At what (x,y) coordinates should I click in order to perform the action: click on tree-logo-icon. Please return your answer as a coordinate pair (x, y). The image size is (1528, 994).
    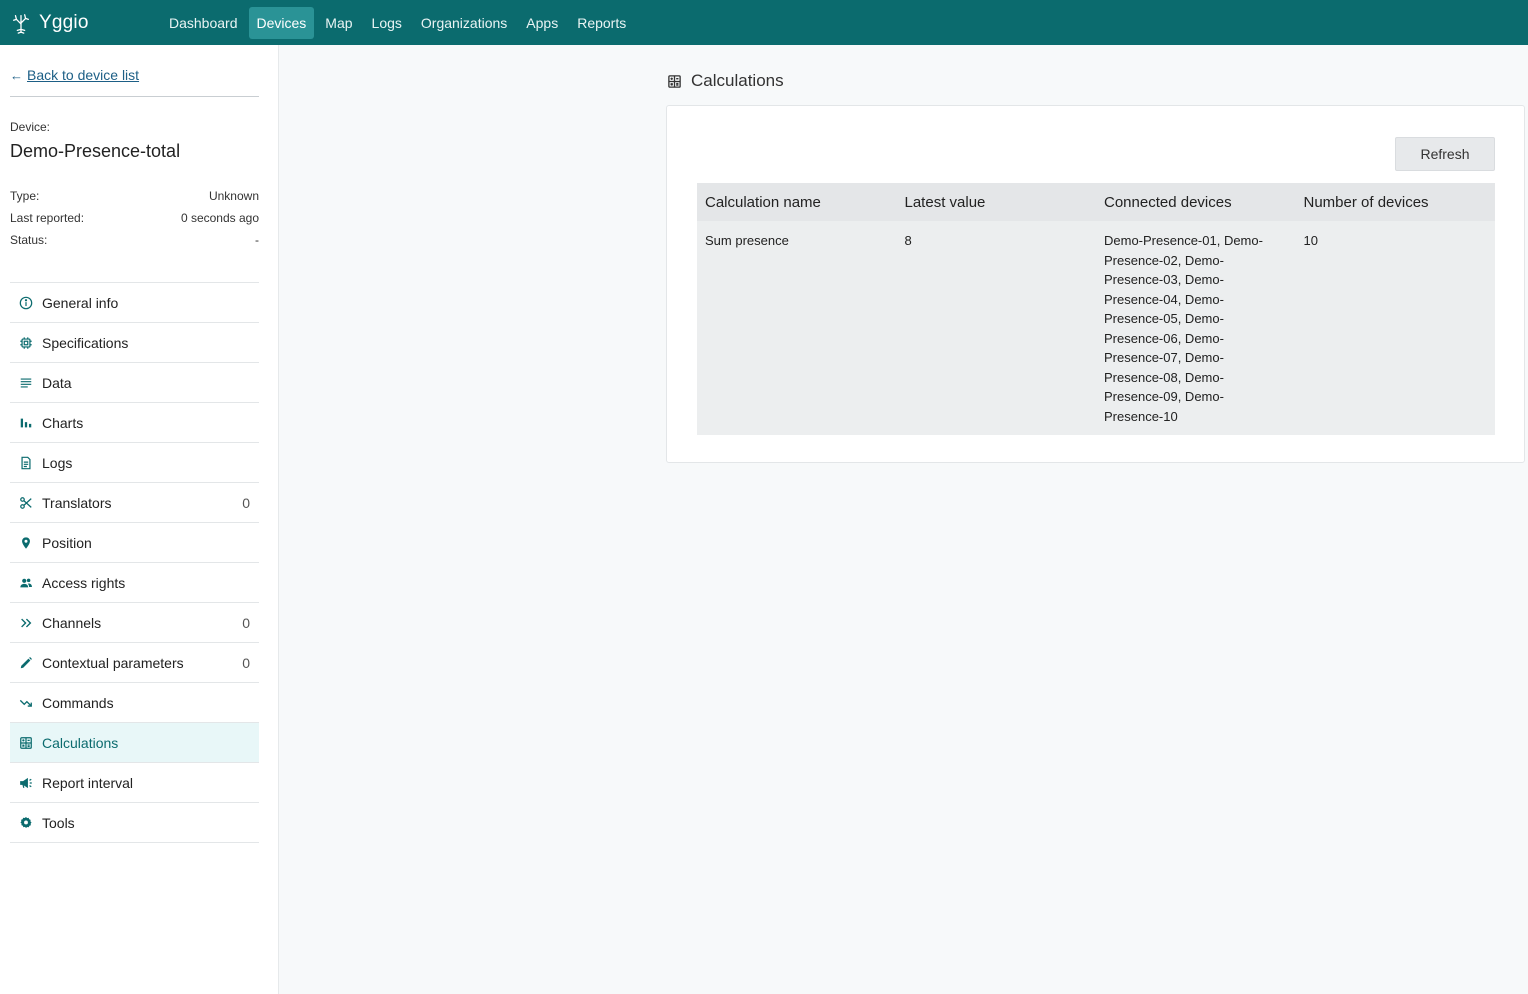
    Looking at the image, I should click on (21, 23).